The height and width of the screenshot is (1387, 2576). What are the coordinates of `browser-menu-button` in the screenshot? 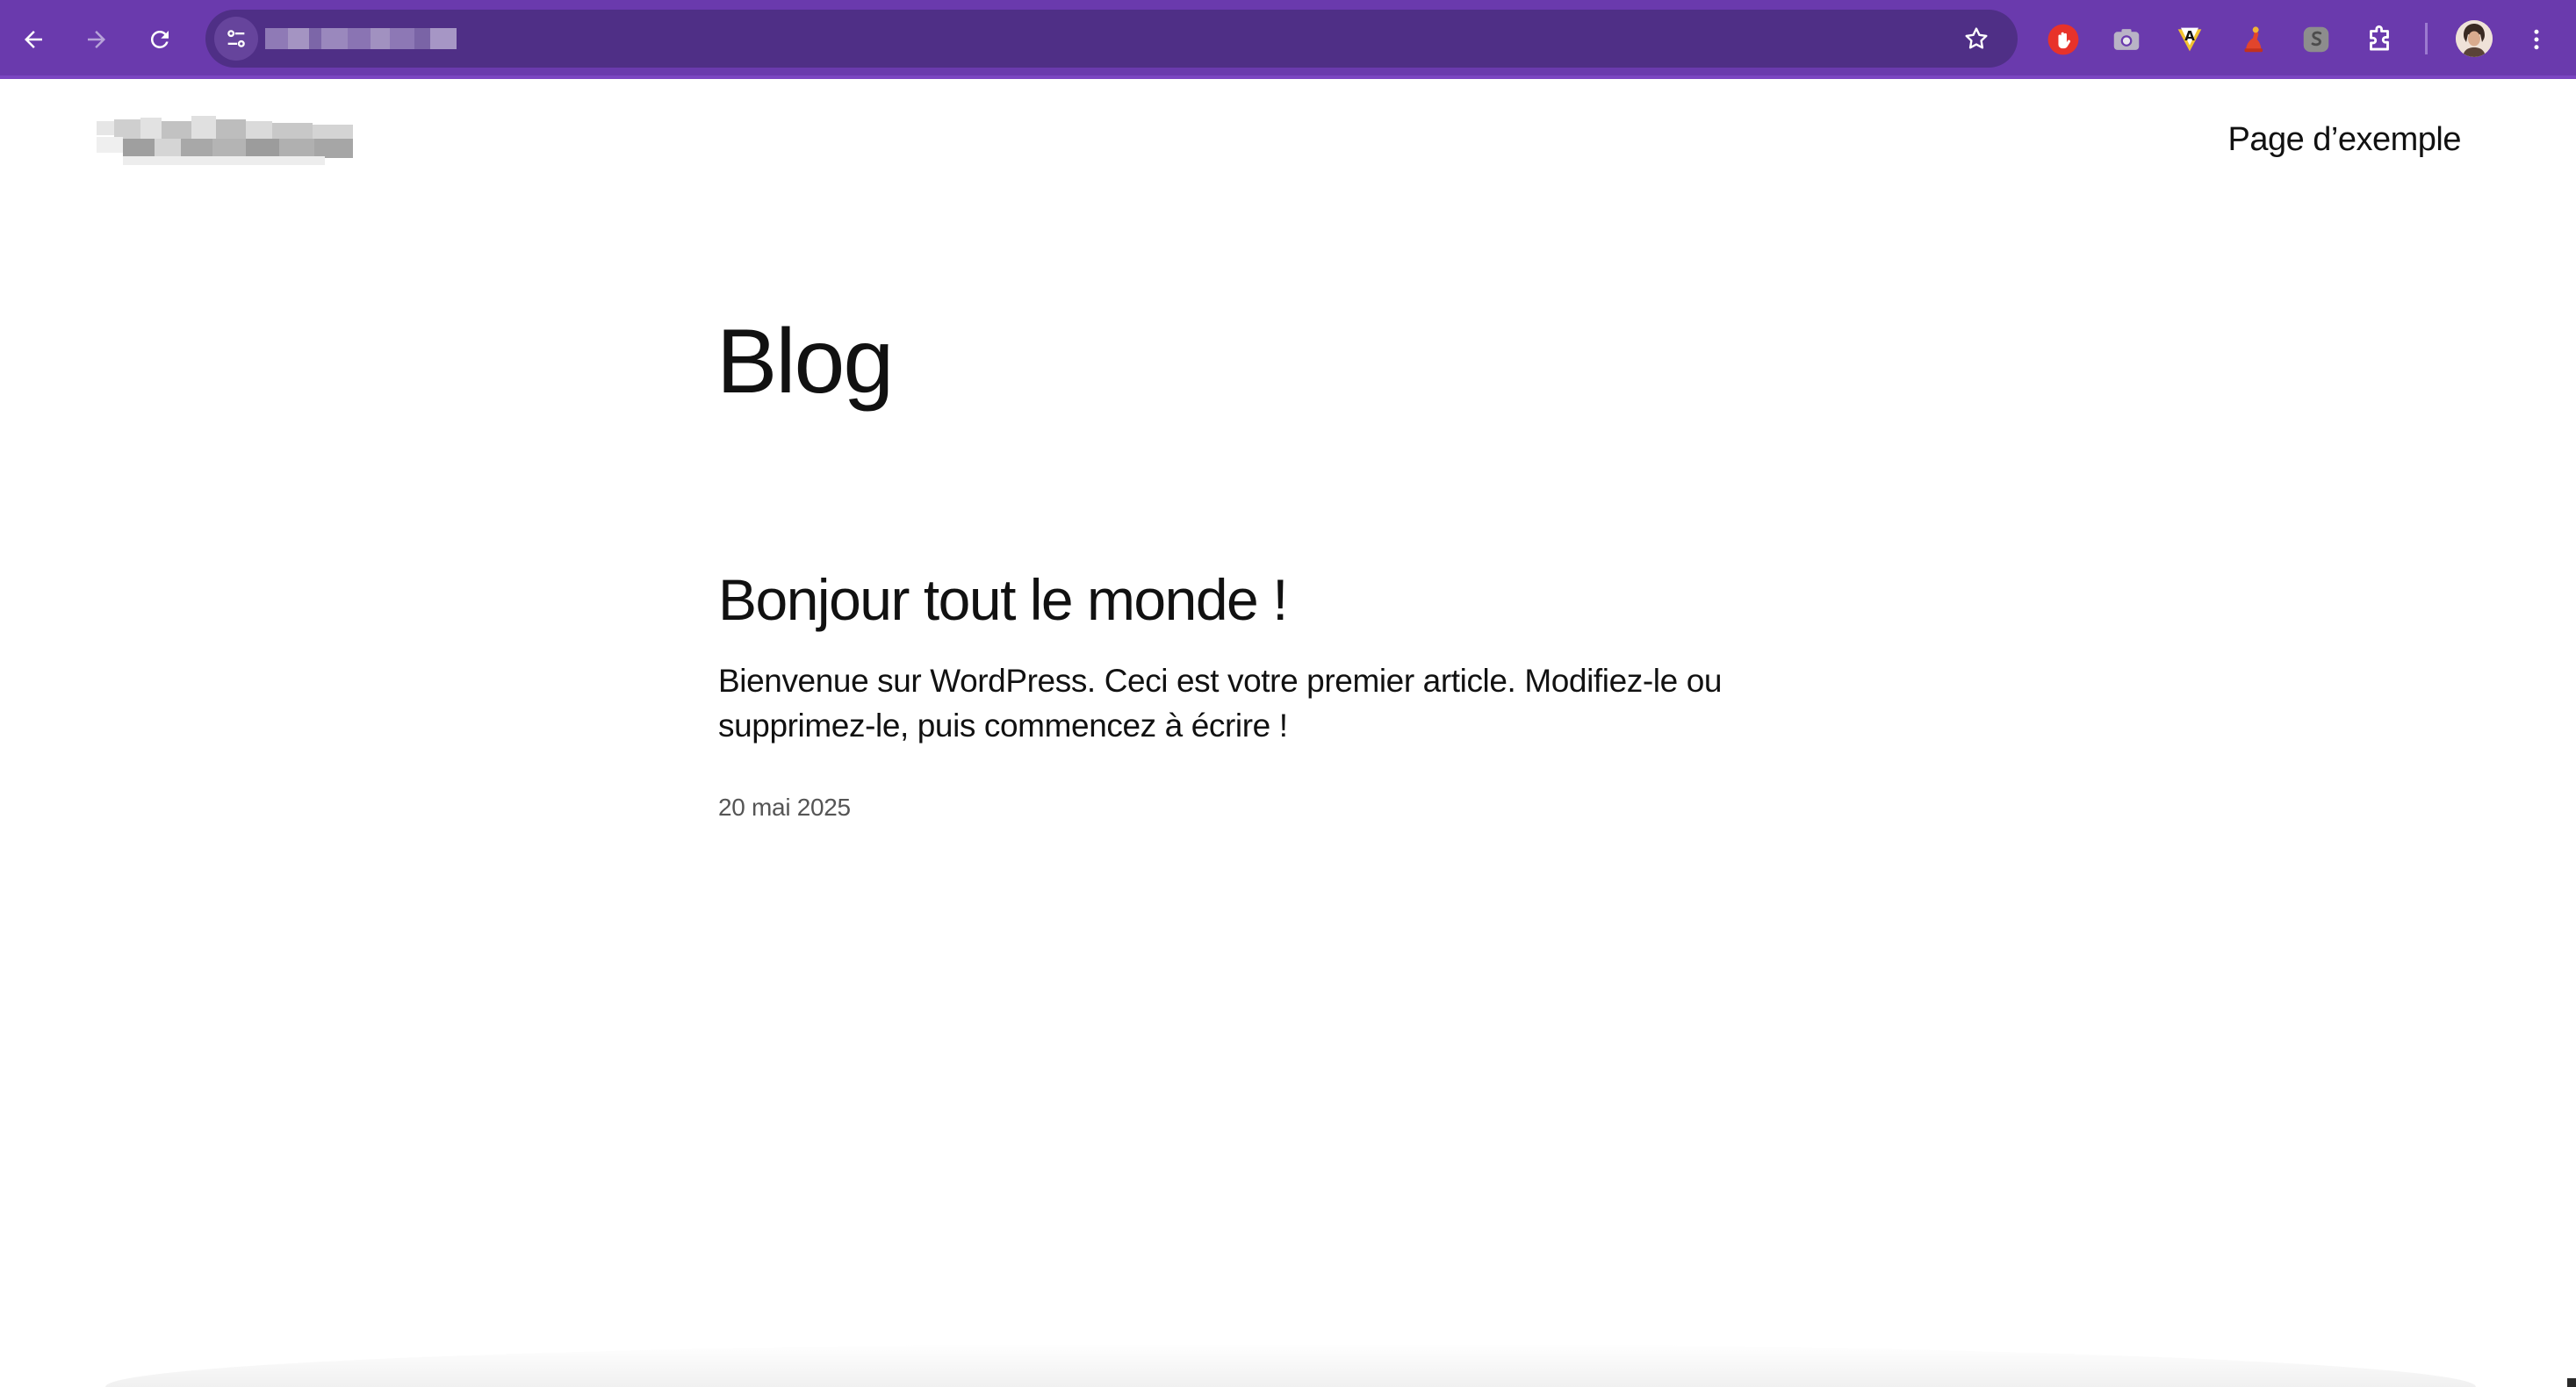 It's located at (2536, 39).